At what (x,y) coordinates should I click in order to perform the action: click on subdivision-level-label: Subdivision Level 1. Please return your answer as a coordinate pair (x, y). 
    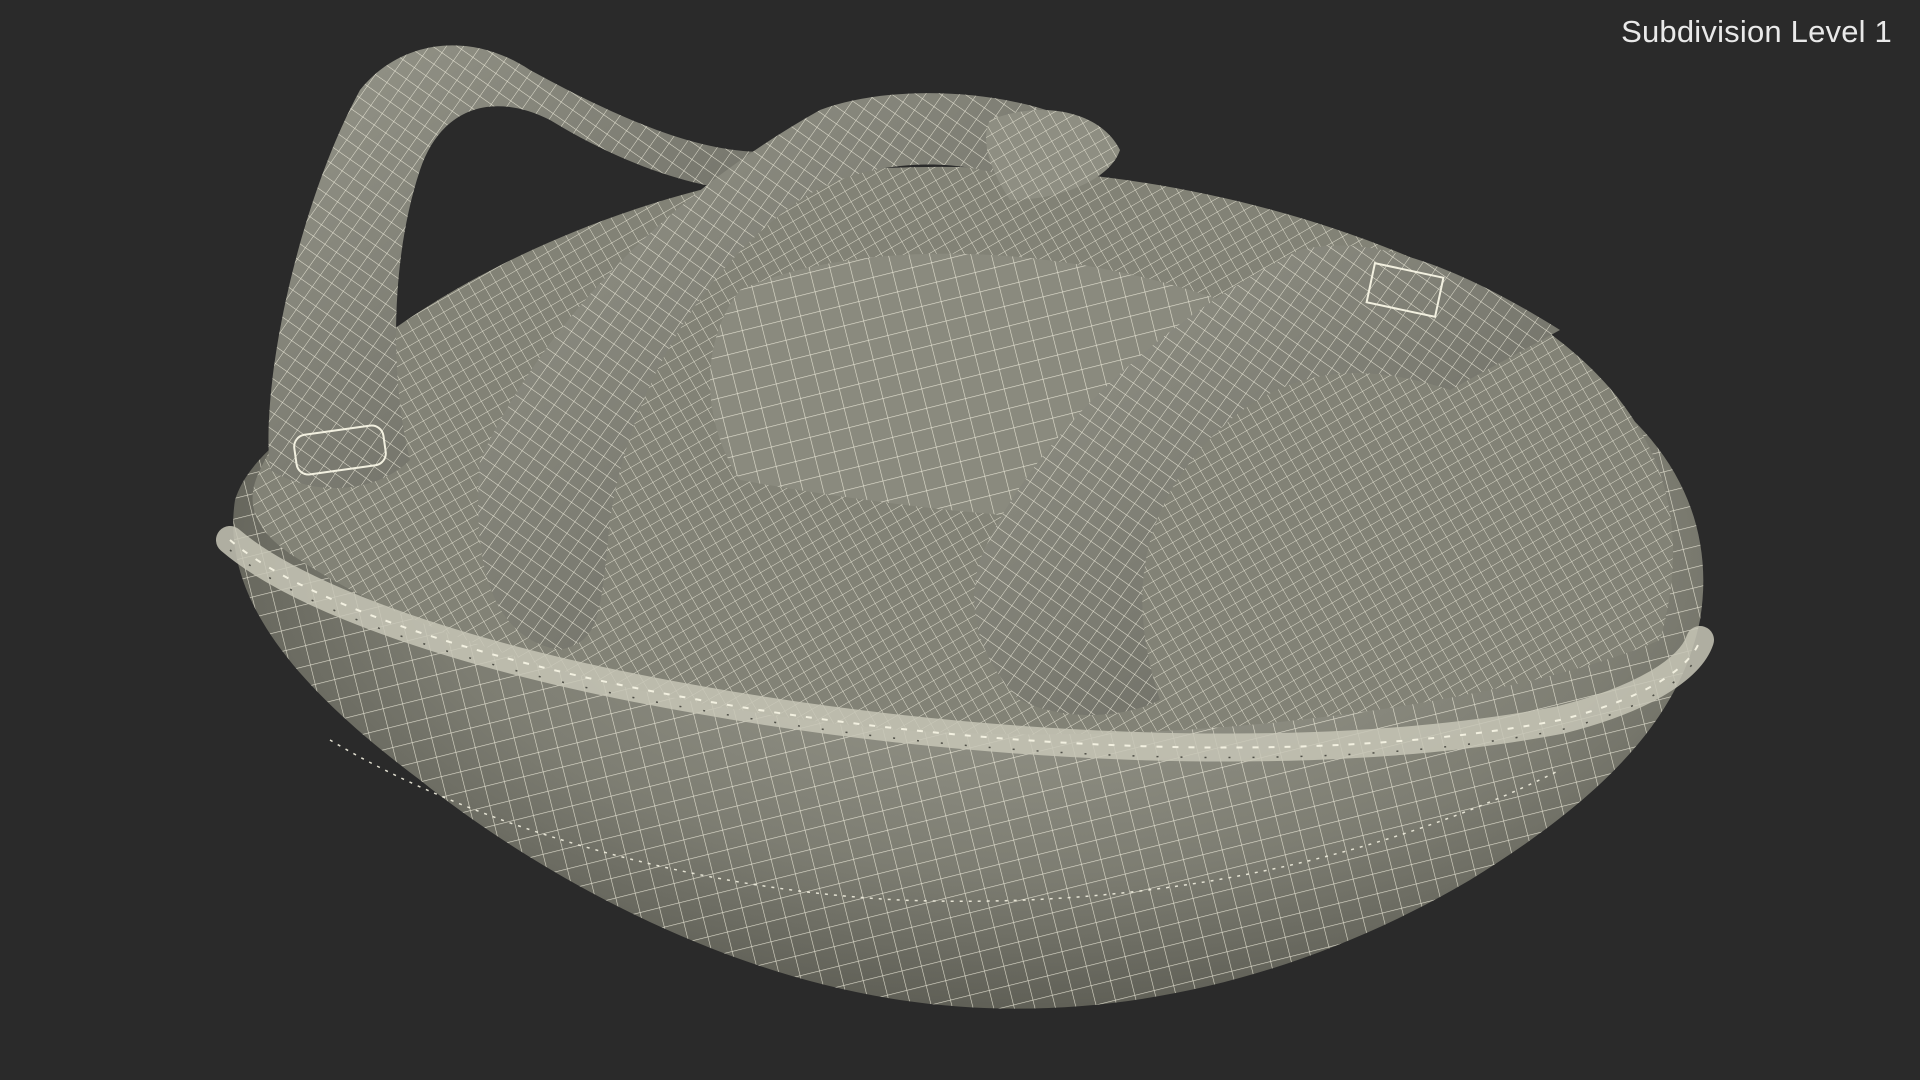
    Looking at the image, I should click on (1756, 31).